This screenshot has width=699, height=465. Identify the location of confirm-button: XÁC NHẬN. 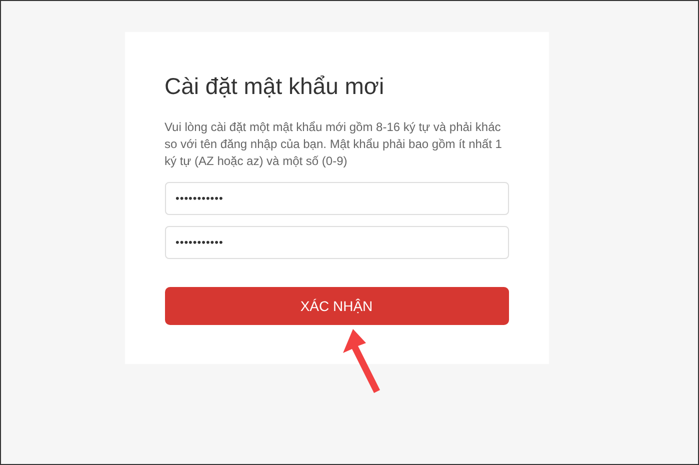
(336, 306).